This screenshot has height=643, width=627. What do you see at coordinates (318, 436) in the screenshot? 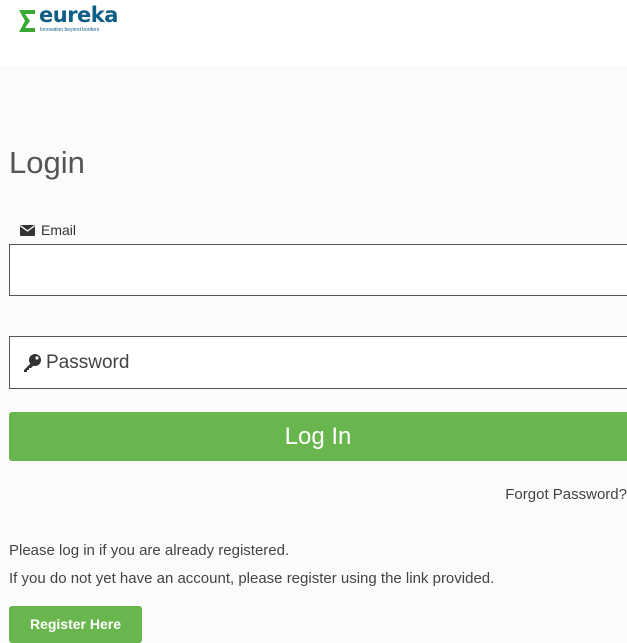
I see `log-in-button: Log In` at bounding box center [318, 436].